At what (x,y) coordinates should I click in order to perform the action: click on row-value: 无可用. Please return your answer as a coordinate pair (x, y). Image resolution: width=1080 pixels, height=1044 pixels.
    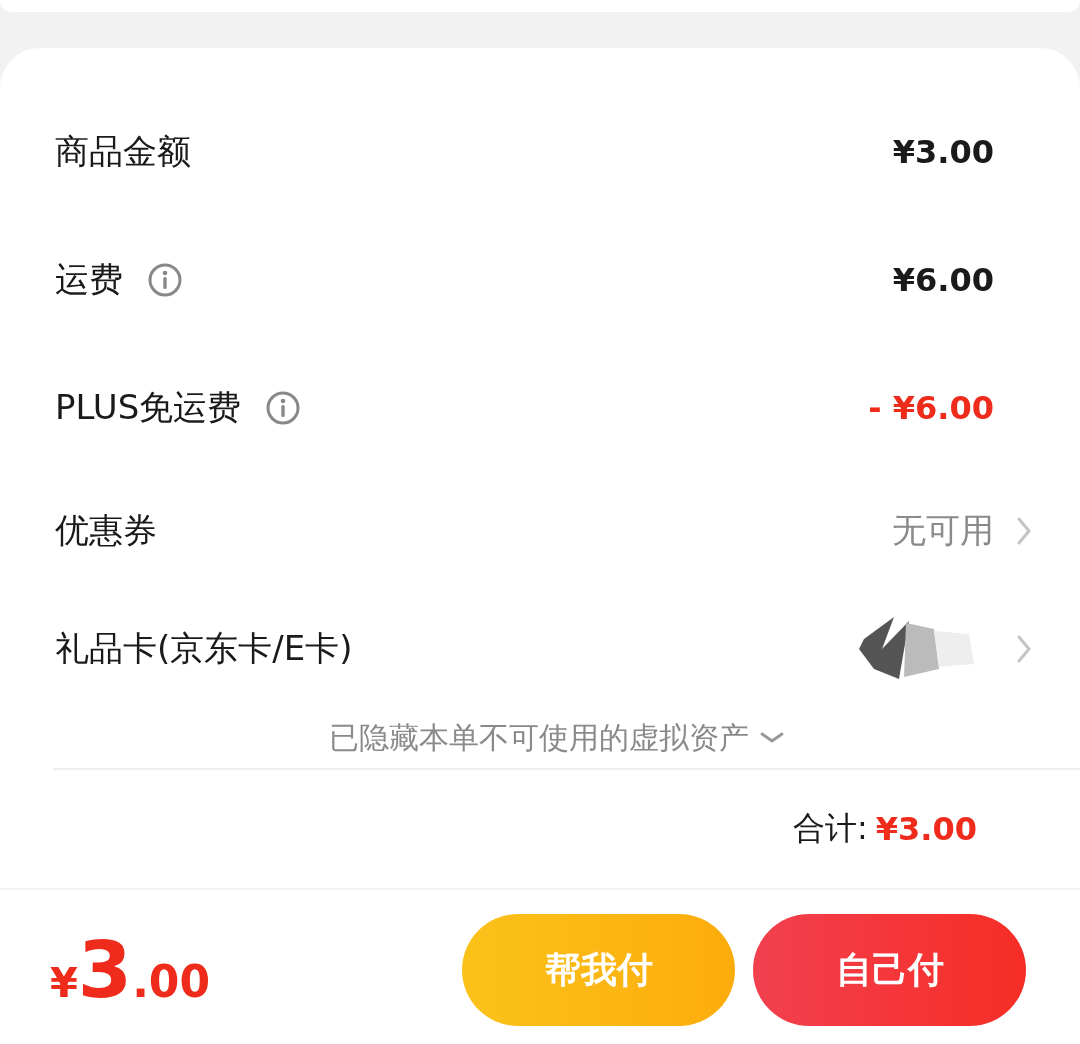
    Looking at the image, I should click on (943, 530).